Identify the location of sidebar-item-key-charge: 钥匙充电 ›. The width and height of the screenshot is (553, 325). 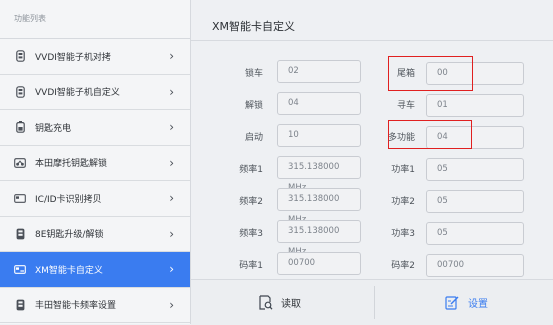
(95, 128).